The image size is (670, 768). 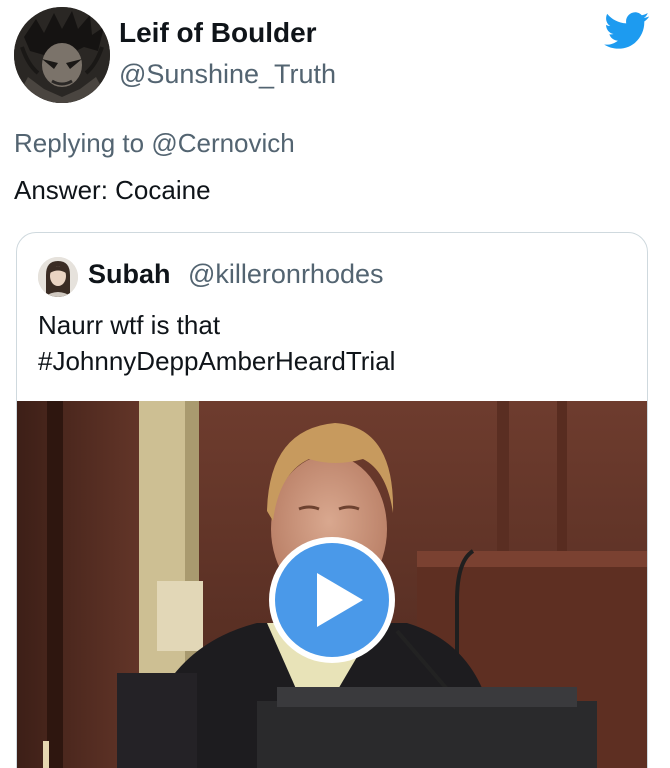 I want to click on quoted-avatar-image, so click(x=58, y=277).